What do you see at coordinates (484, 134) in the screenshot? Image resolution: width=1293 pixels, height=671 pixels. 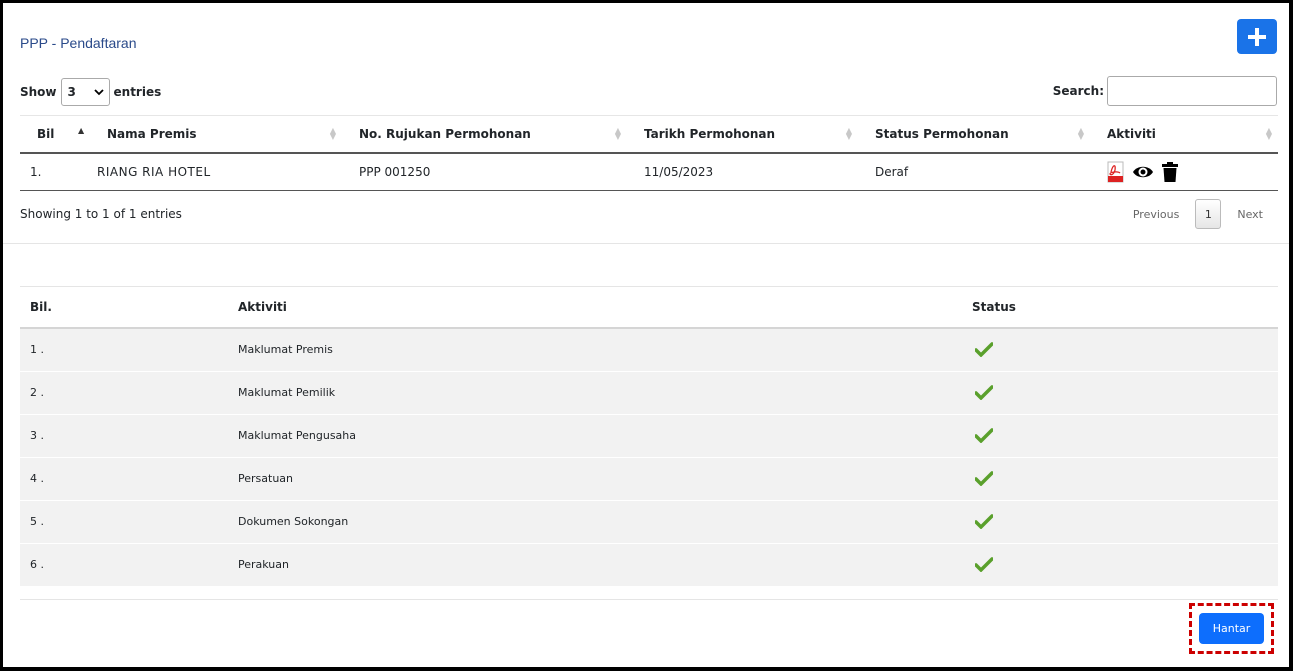 I see `header-no-rujukan: No. Rujukan Permohonan ▲ ▼` at bounding box center [484, 134].